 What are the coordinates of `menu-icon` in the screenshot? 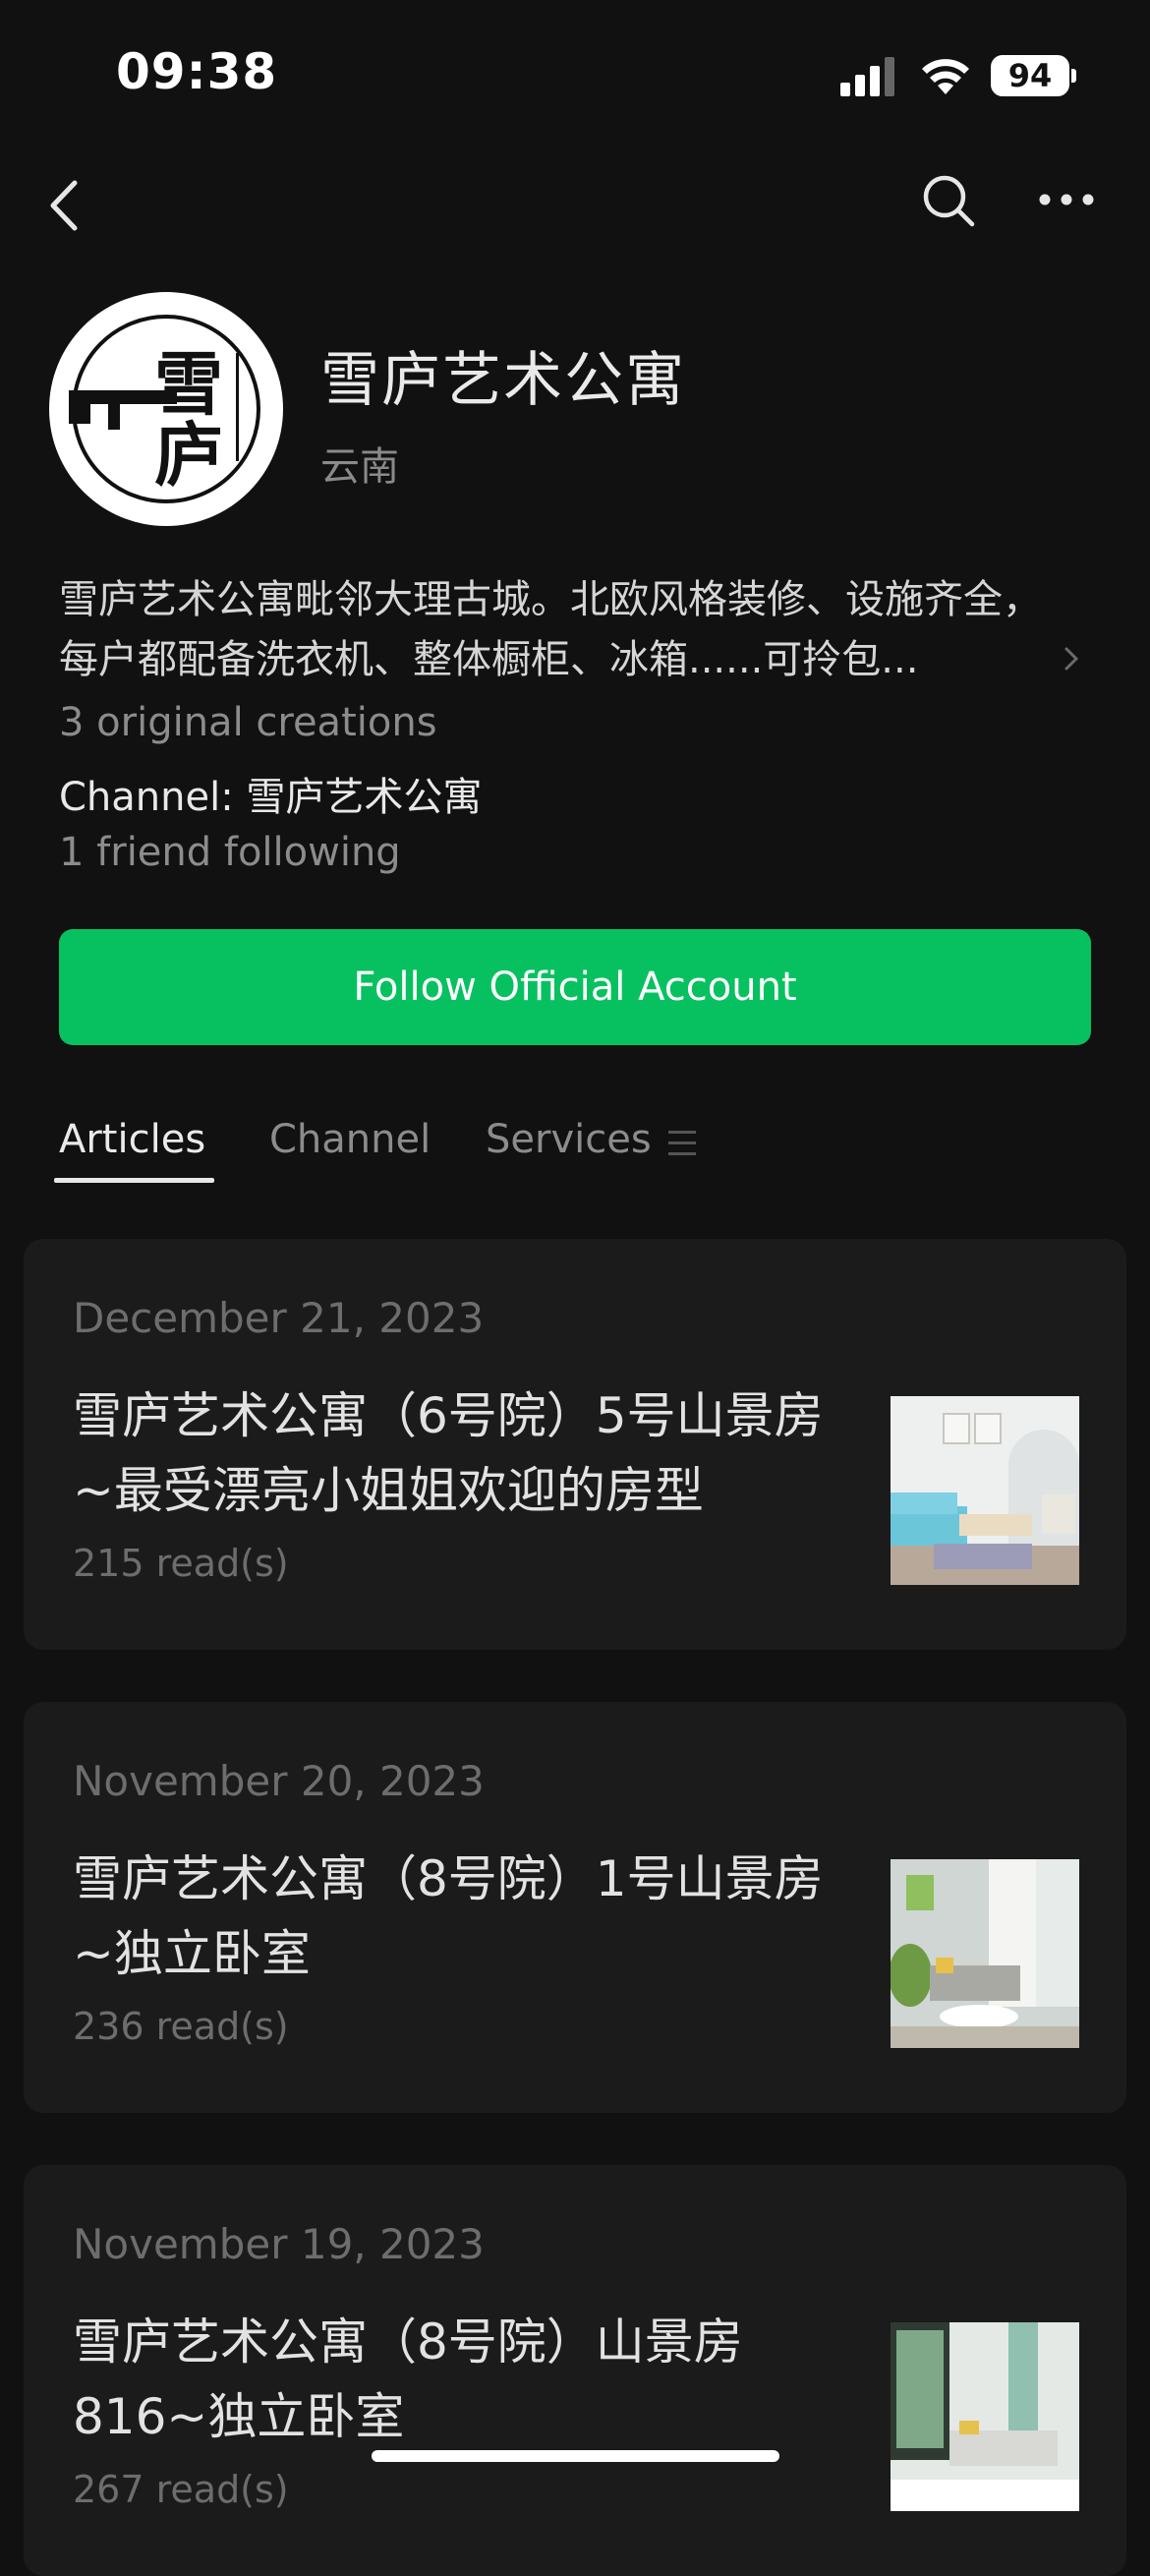 It's located at (682, 1143).